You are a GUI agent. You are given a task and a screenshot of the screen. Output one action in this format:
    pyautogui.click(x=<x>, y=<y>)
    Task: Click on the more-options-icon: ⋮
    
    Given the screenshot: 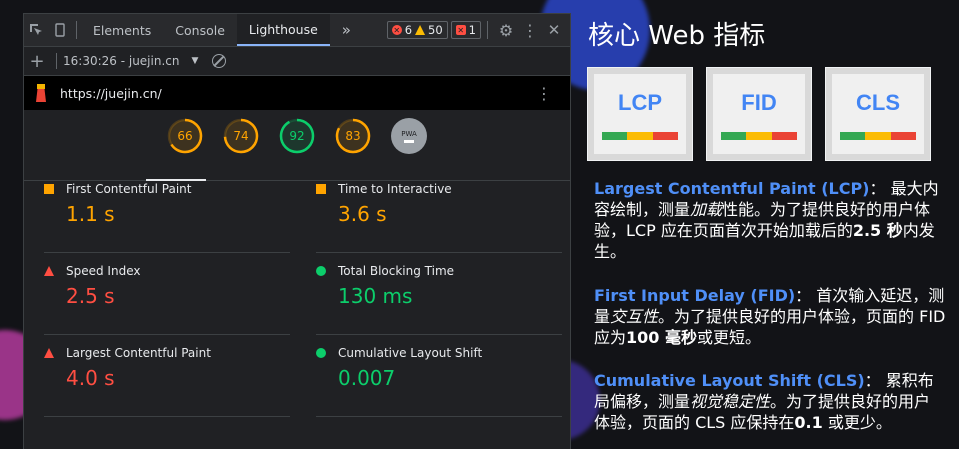 What is the action you would take?
    pyautogui.click(x=530, y=30)
    